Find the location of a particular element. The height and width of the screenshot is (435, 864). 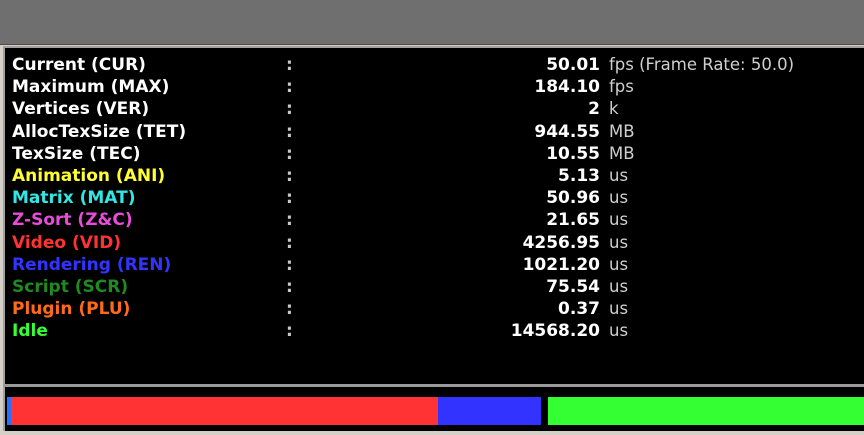

stat-value: 4256.95 is located at coordinates (561, 242).